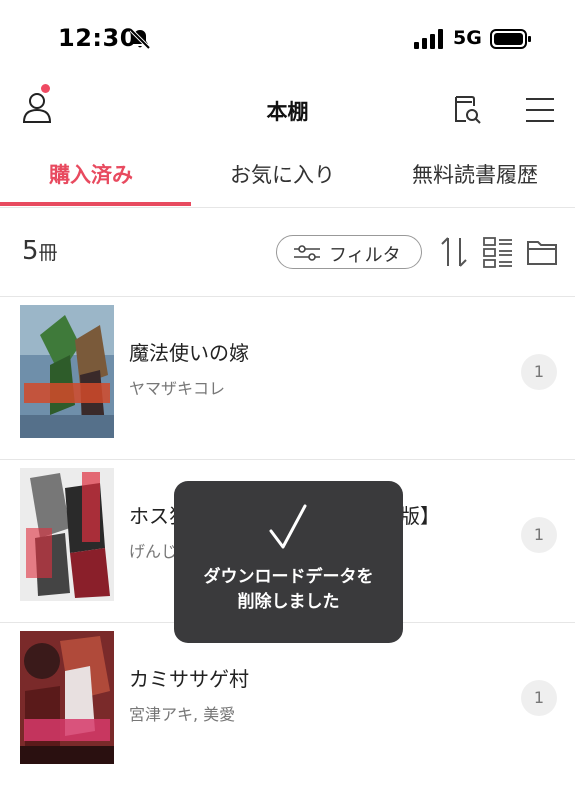  What do you see at coordinates (97, 38) in the screenshot?
I see `status-time: 12:30` at bounding box center [97, 38].